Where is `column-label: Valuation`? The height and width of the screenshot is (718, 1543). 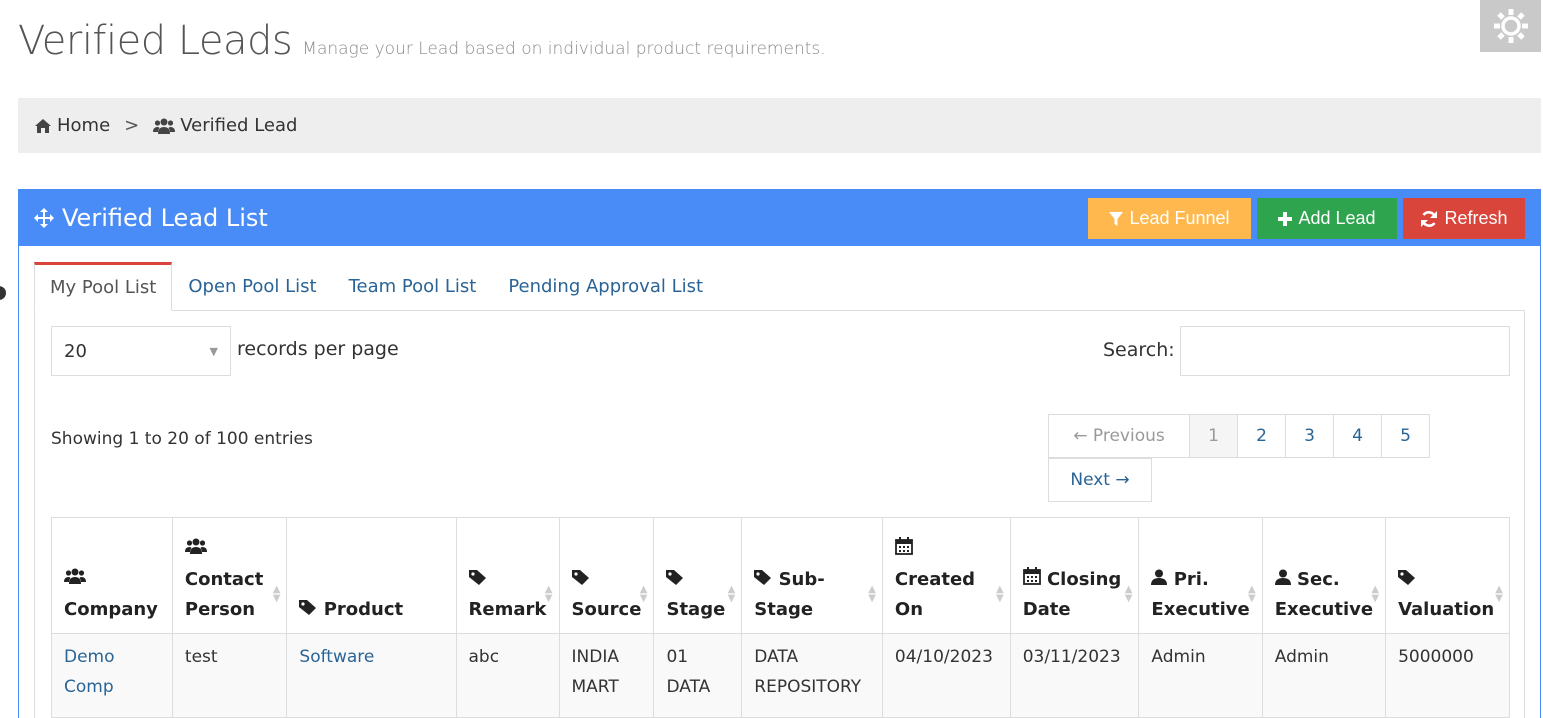 column-label: Valuation is located at coordinates (1446, 609).